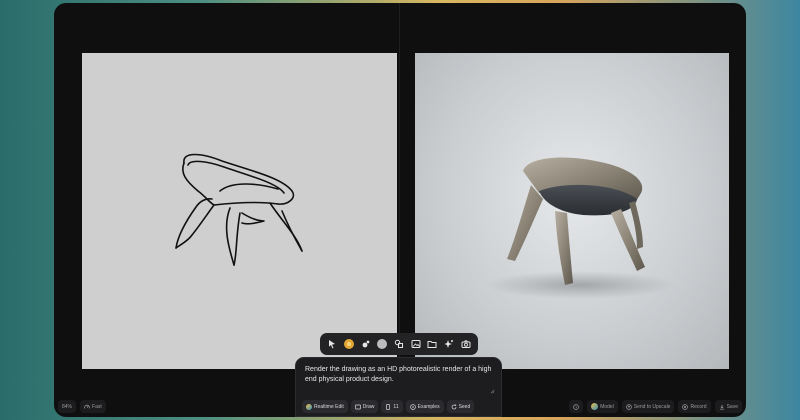 The width and height of the screenshot is (800, 420). What do you see at coordinates (629, 406) in the screenshot?
I see `upscale-icon` at bounding box center [629, 406].